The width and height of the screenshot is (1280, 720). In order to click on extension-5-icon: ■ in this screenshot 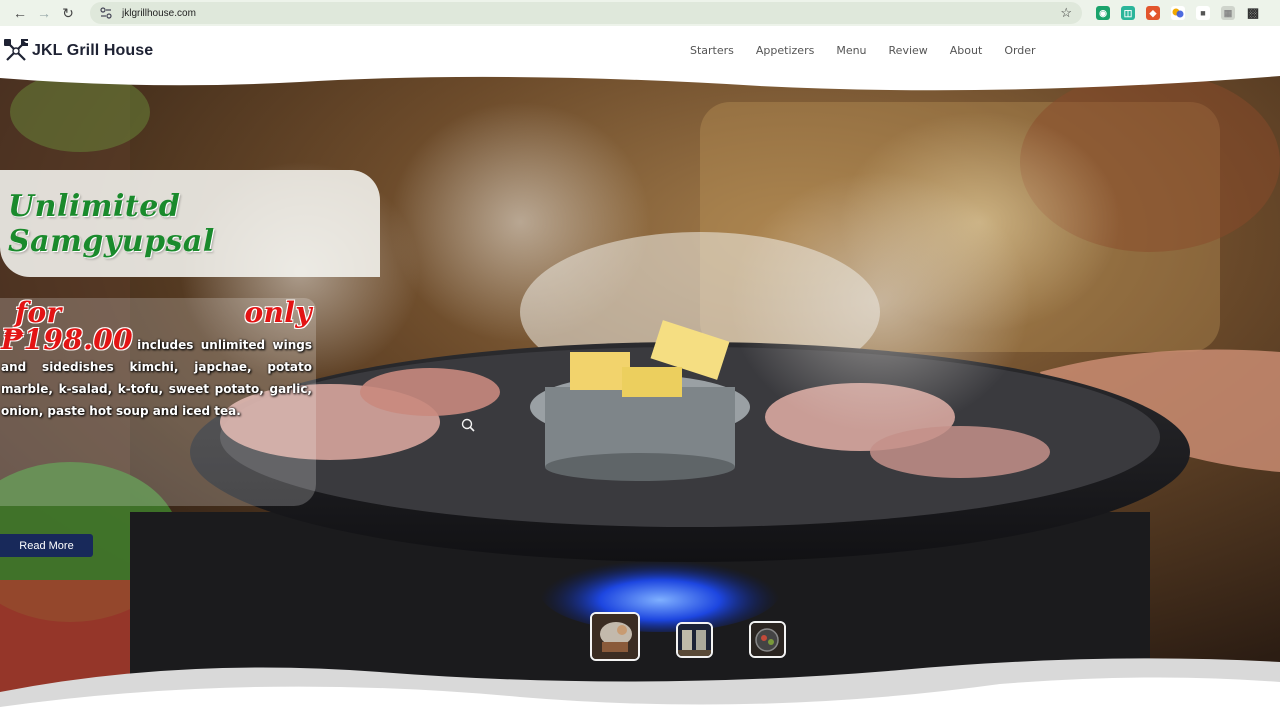, I will do `click(1203, 13)`.